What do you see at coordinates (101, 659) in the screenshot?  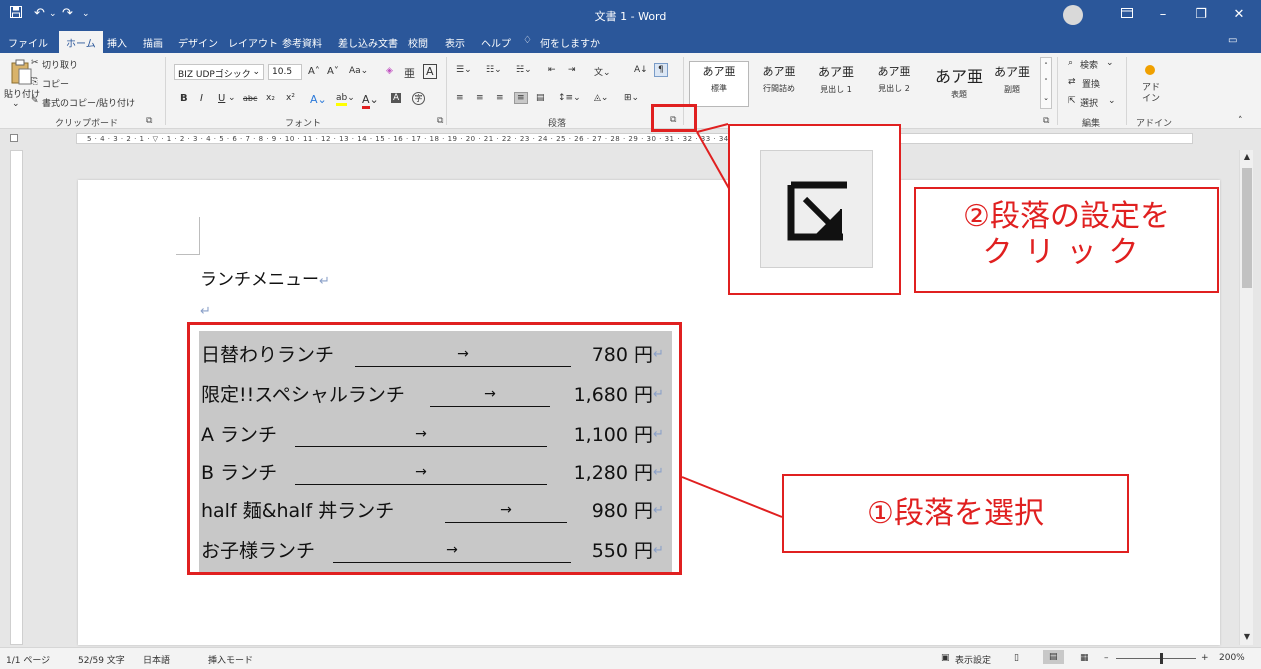 I see `word-count: 52/59 文字` at bounding box center [101, 659].